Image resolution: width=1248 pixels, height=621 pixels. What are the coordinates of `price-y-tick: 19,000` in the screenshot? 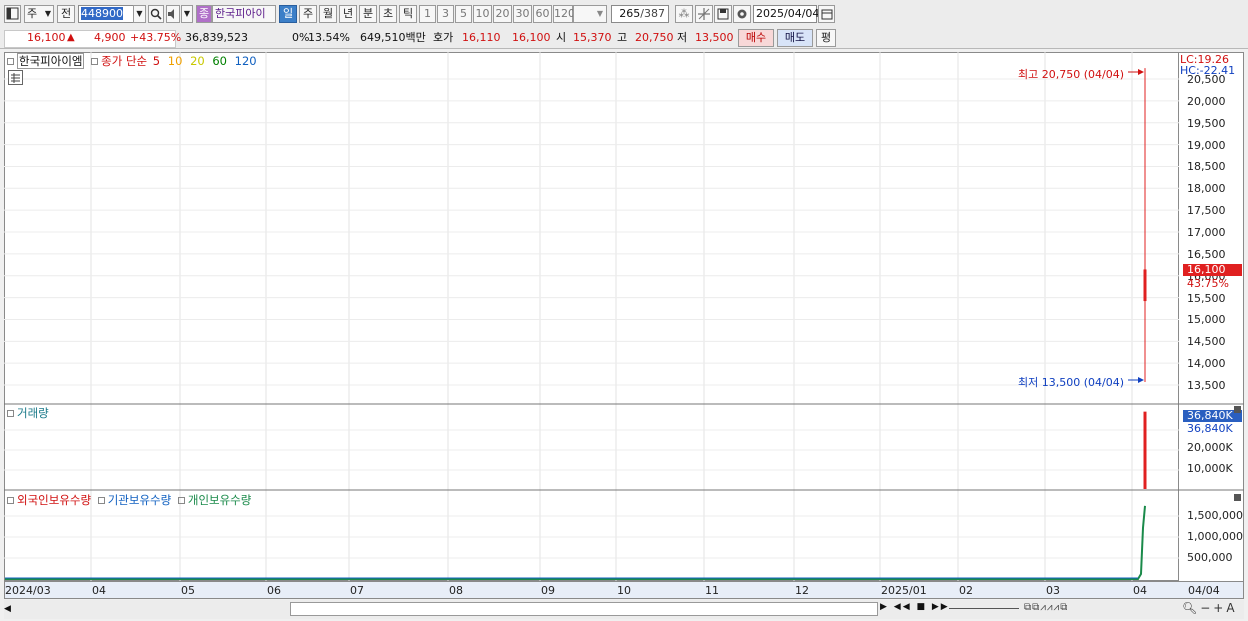 It's located at (1206, 145).